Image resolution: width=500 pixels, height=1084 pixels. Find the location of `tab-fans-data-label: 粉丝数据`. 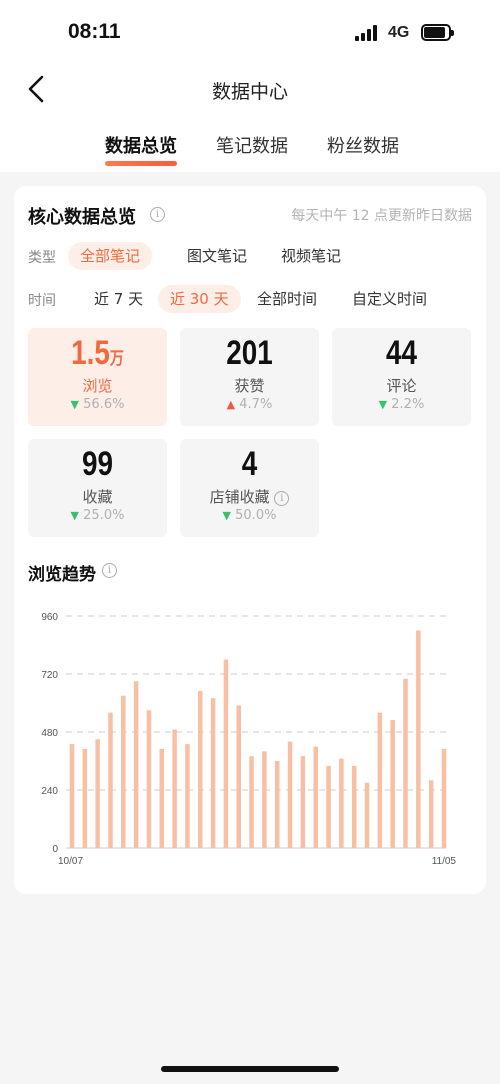

tab-fans-data-label: 粉丝数据 is located at coordinates (363, 146).